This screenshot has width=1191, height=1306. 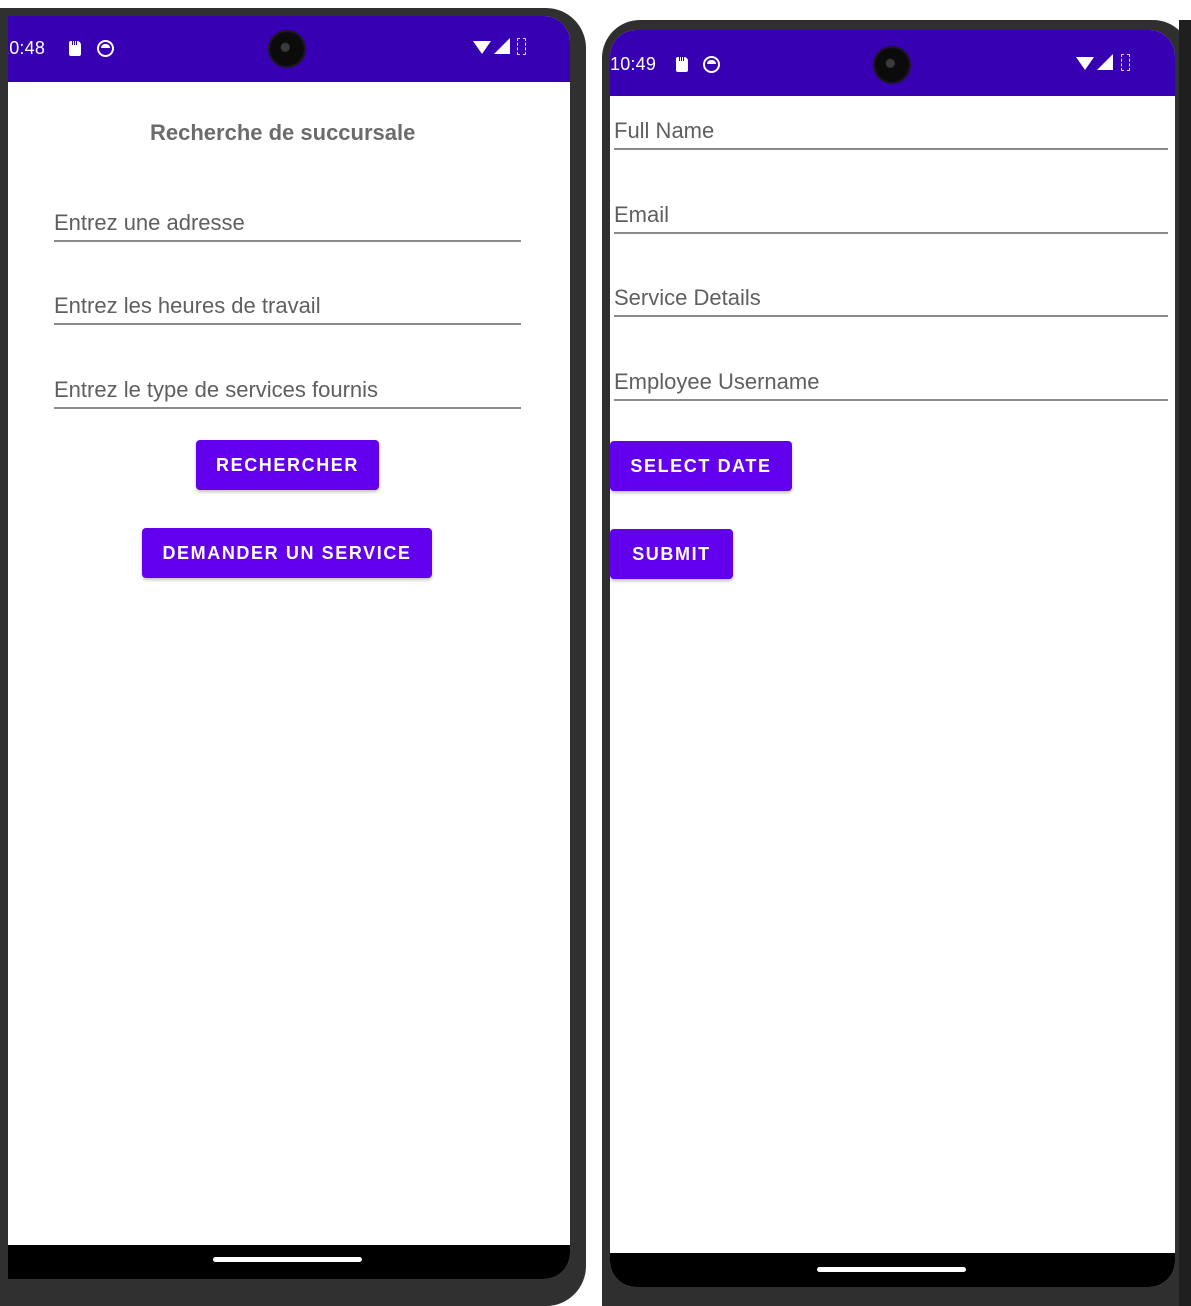 I want to click on frame-edge, so click(x=1185, y=663).